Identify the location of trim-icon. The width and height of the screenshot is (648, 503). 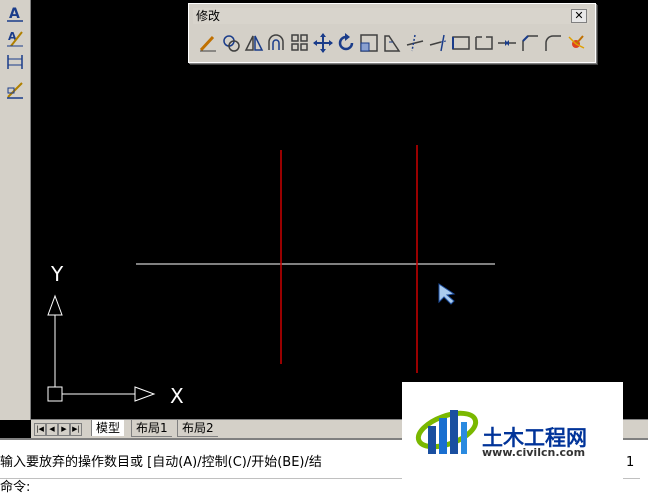
(415, 43).